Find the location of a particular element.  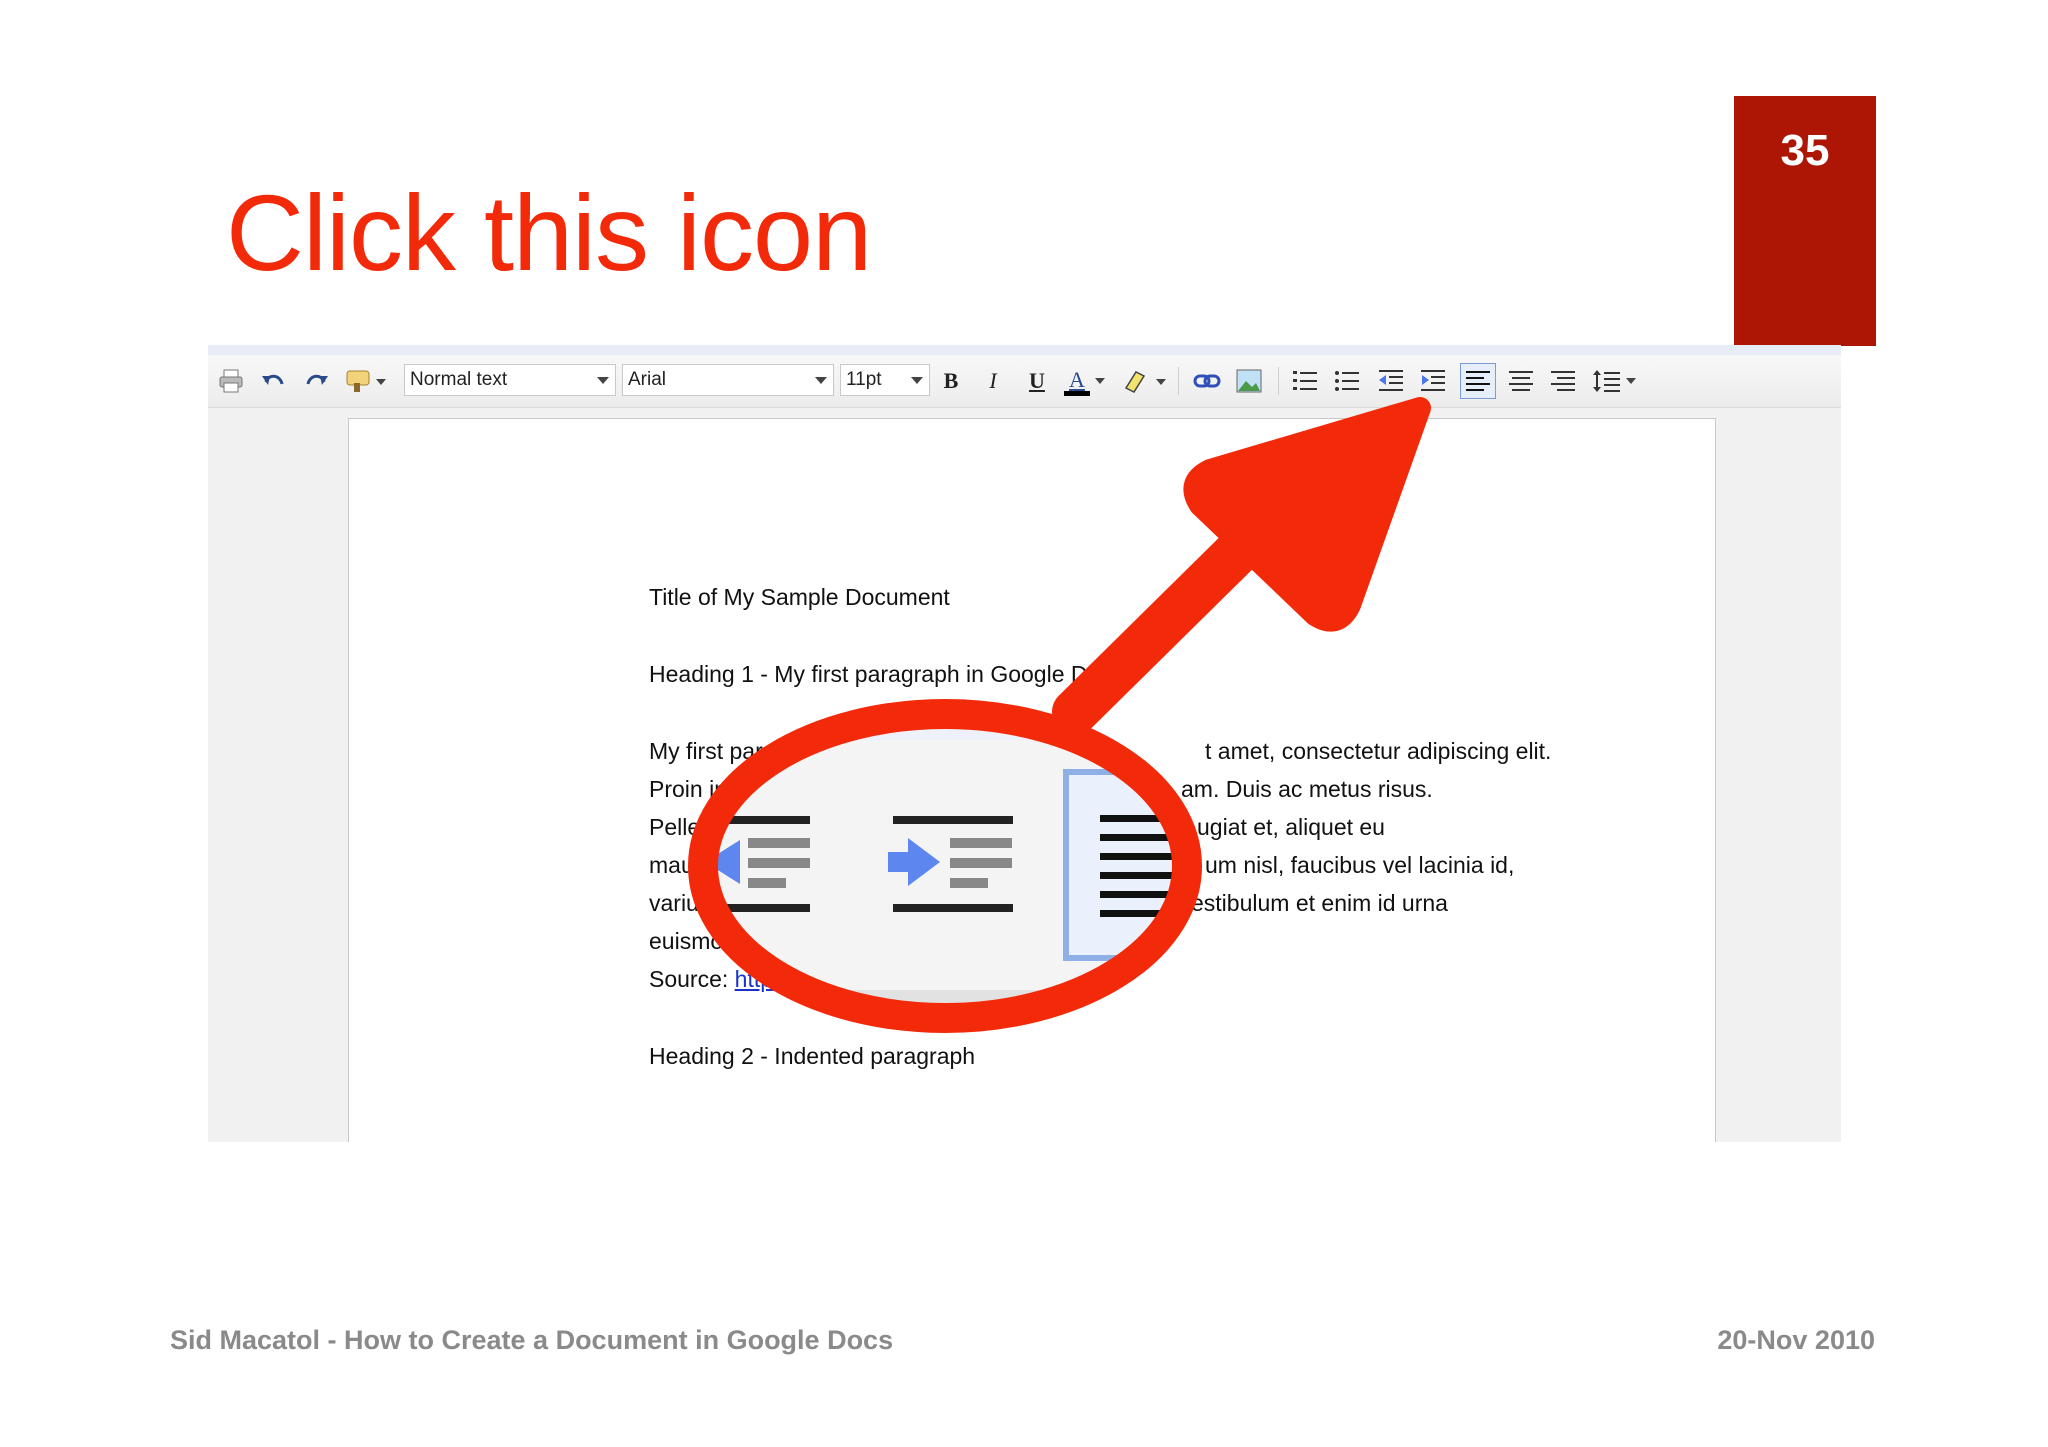

decrease-indent-icon is located at coordinates (1391, 381).